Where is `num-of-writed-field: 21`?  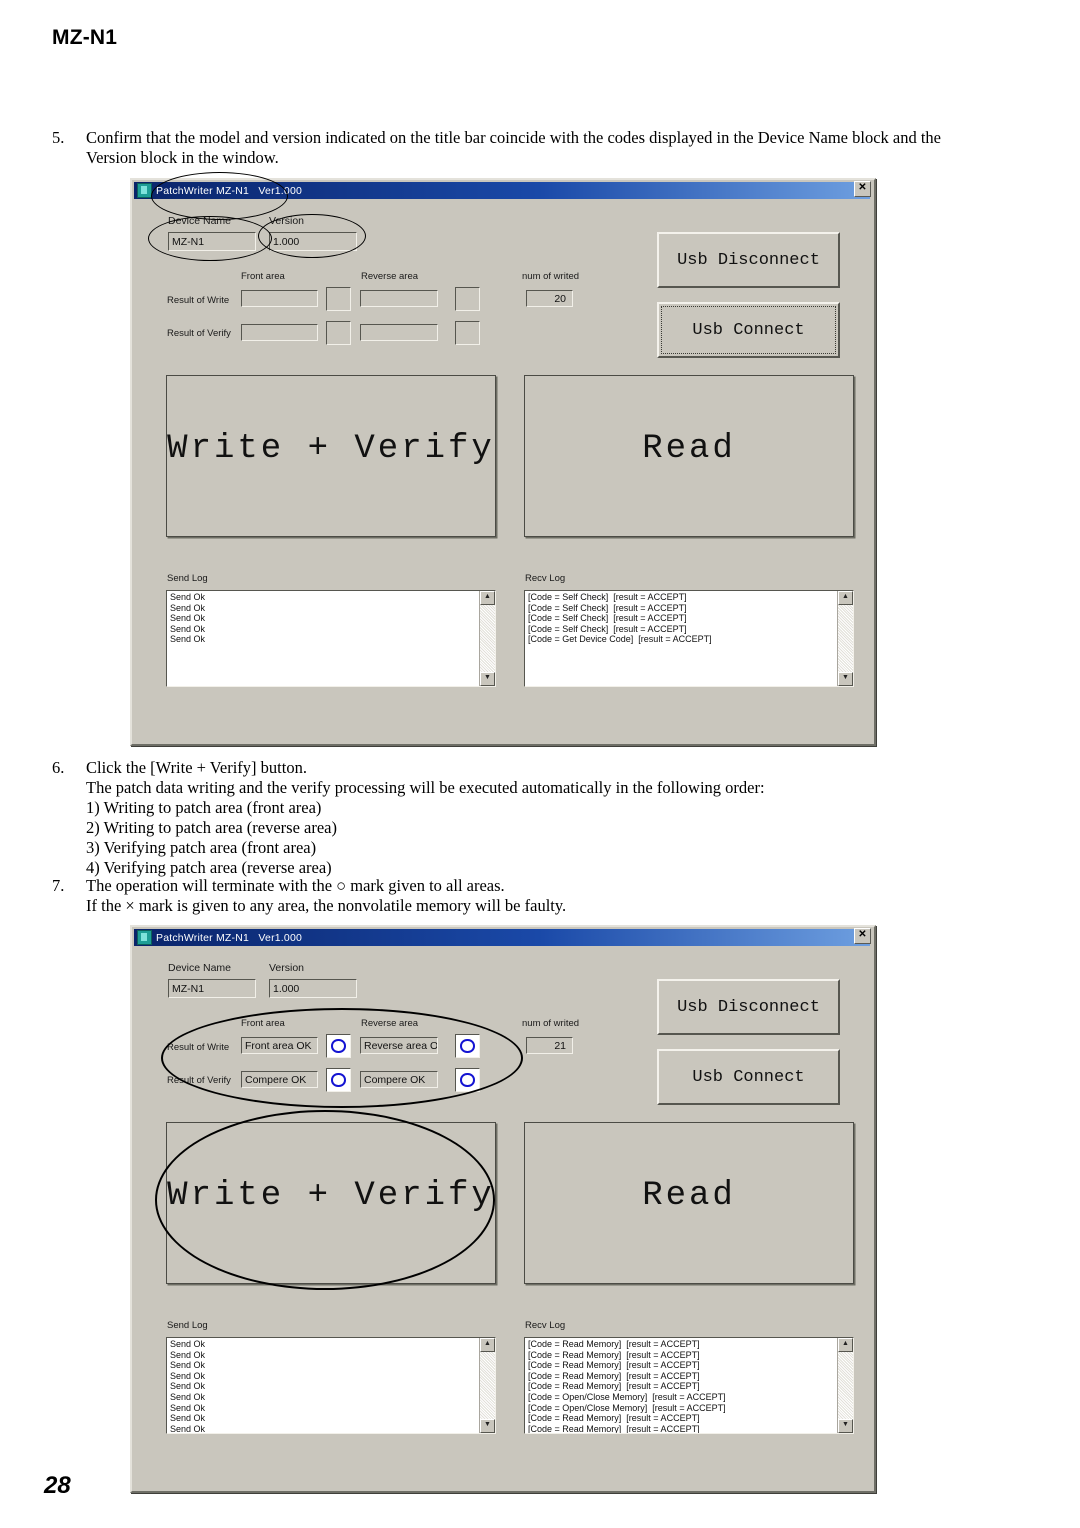
num-of-writed-field: 21 is located at coordinates (549, 1045).